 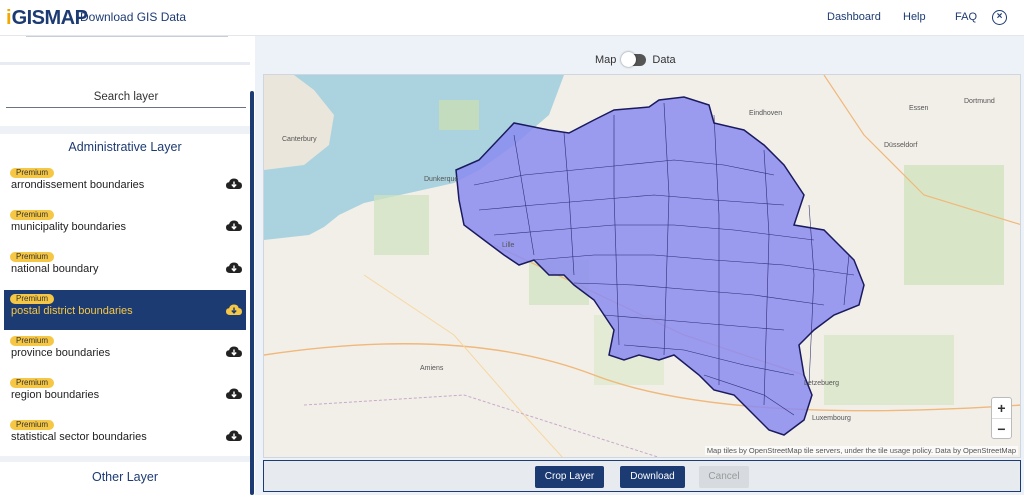 What do you see at coordinates (125, 394) in the screenshot?
I see `layer-item: Premium region boundaries` at bounding box center [125, 394].